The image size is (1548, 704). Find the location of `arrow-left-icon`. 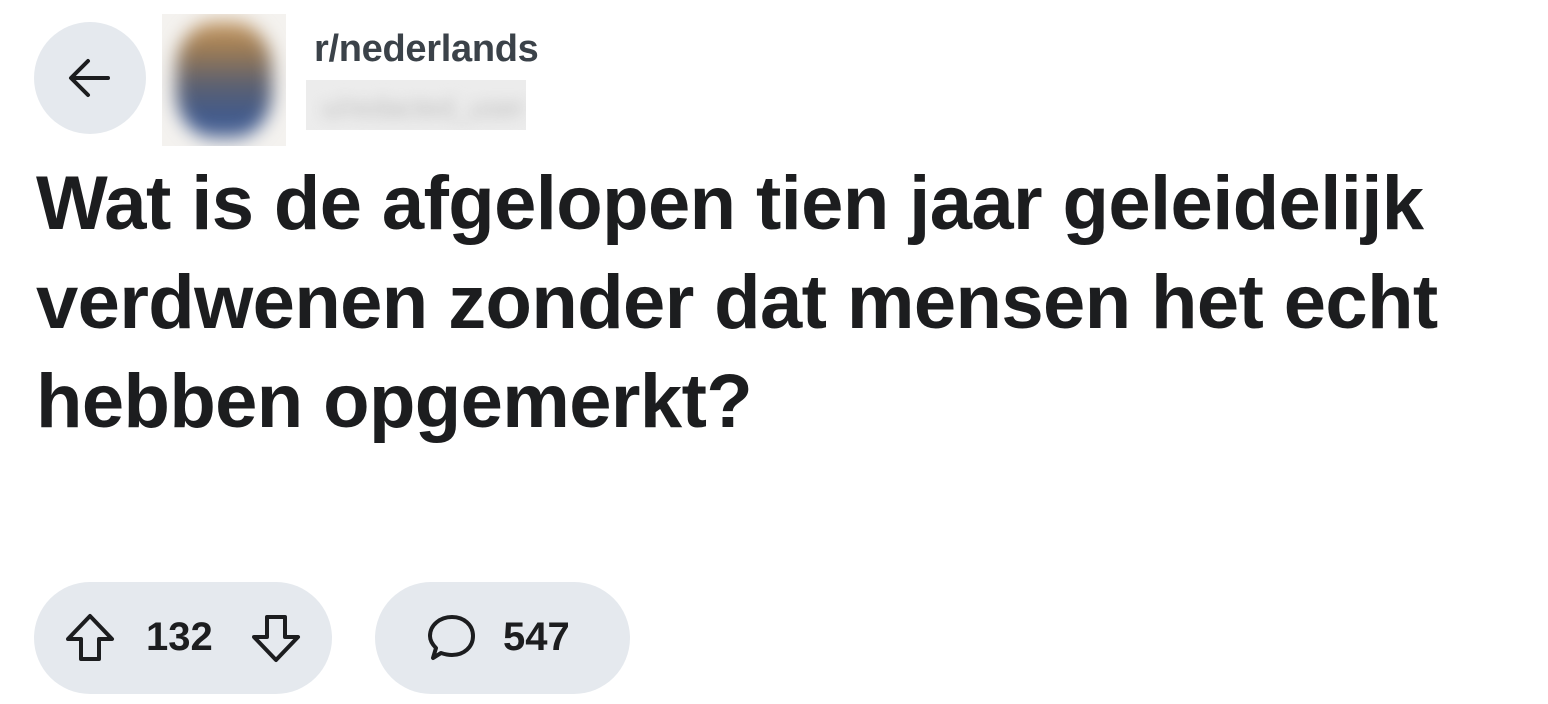

arrow-left-icon is located at coordinates (89, 78).